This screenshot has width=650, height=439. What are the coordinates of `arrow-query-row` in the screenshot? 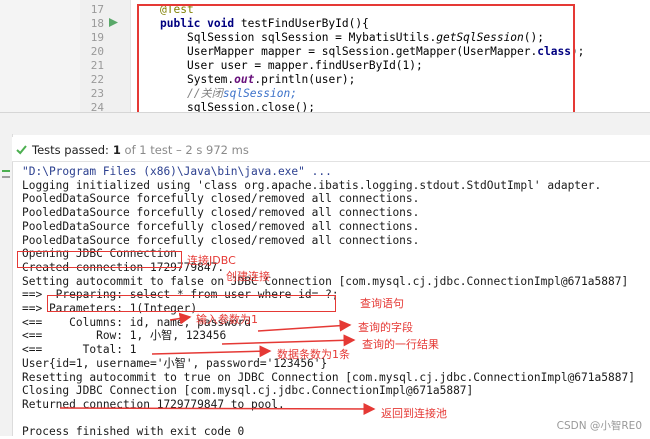 It's located at (288, 340).